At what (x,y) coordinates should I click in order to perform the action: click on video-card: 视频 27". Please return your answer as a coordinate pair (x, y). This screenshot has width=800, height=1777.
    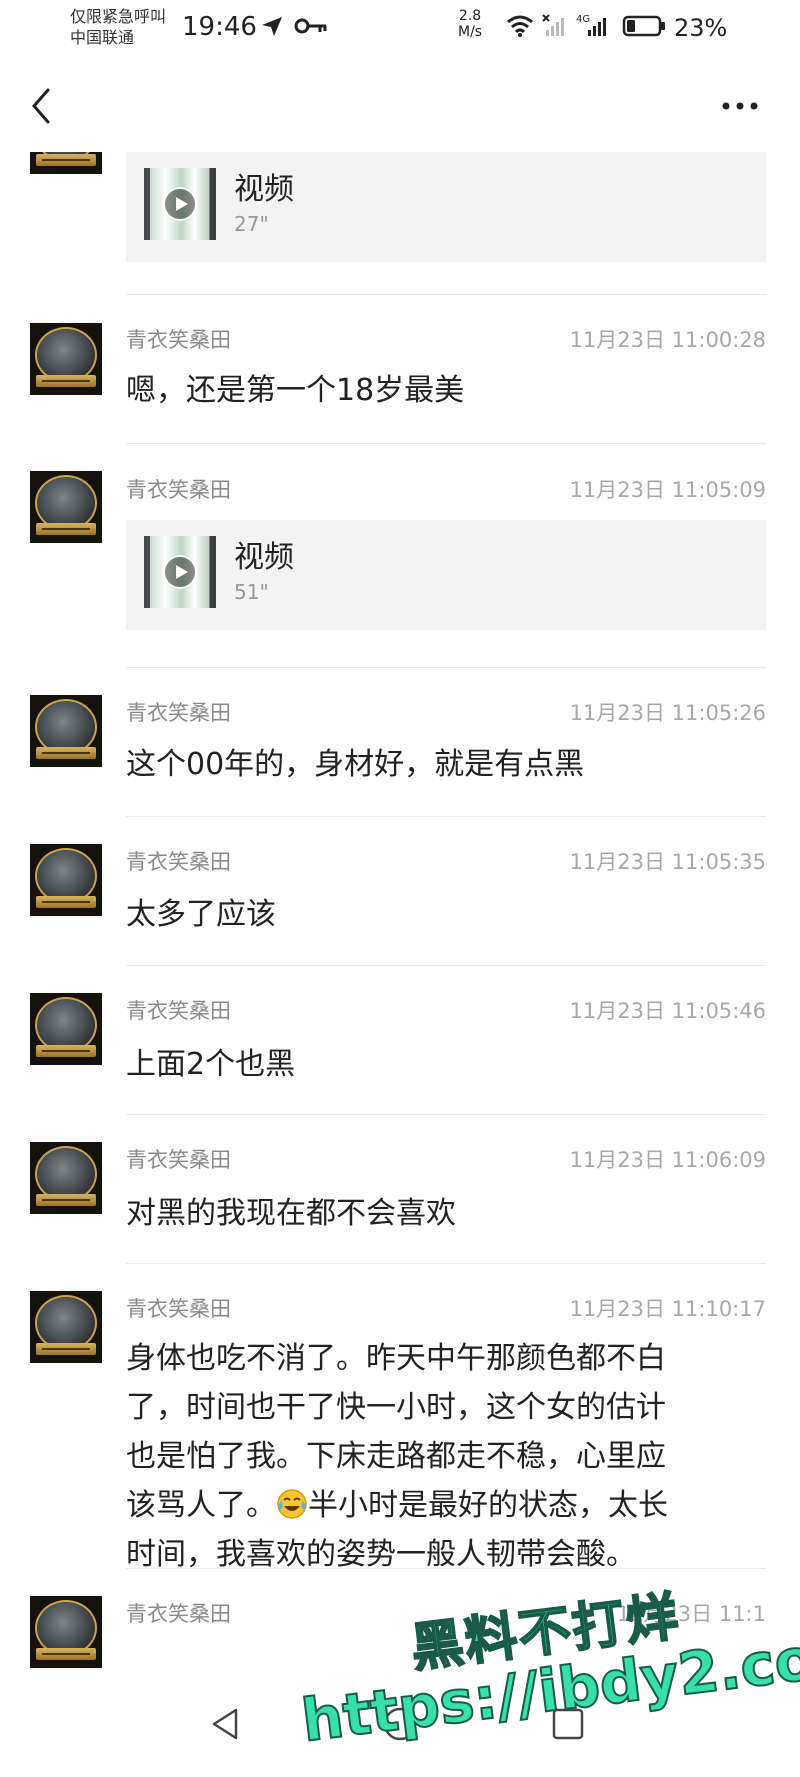
    Looking at the image, I should click on (446, 207).